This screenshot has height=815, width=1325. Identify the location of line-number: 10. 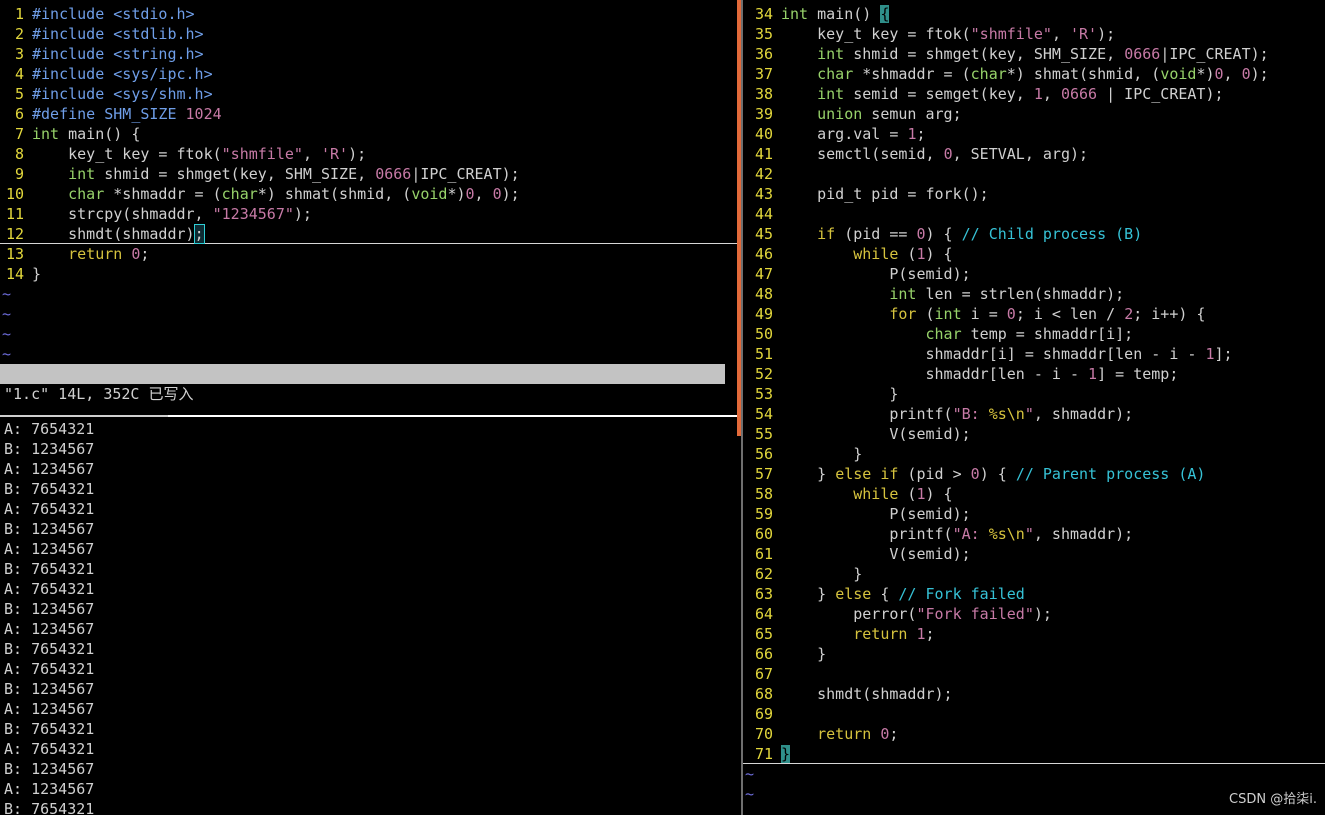
(14, 194).